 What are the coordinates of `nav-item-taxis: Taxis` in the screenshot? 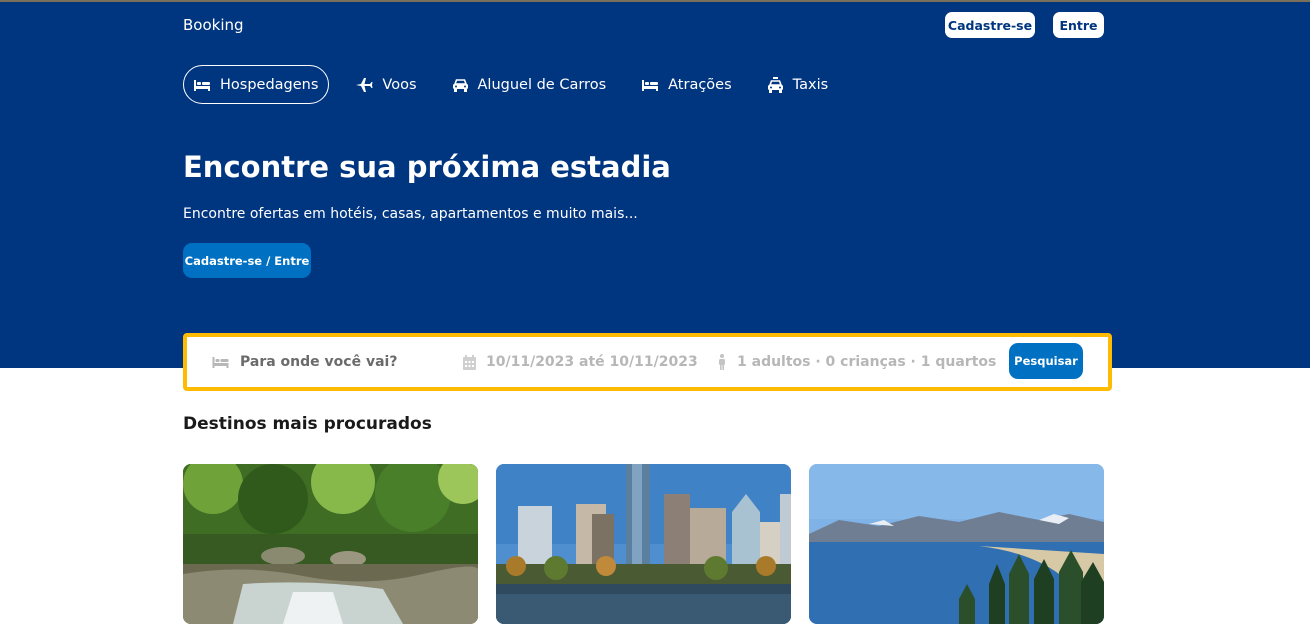 It's located at (798, 84).